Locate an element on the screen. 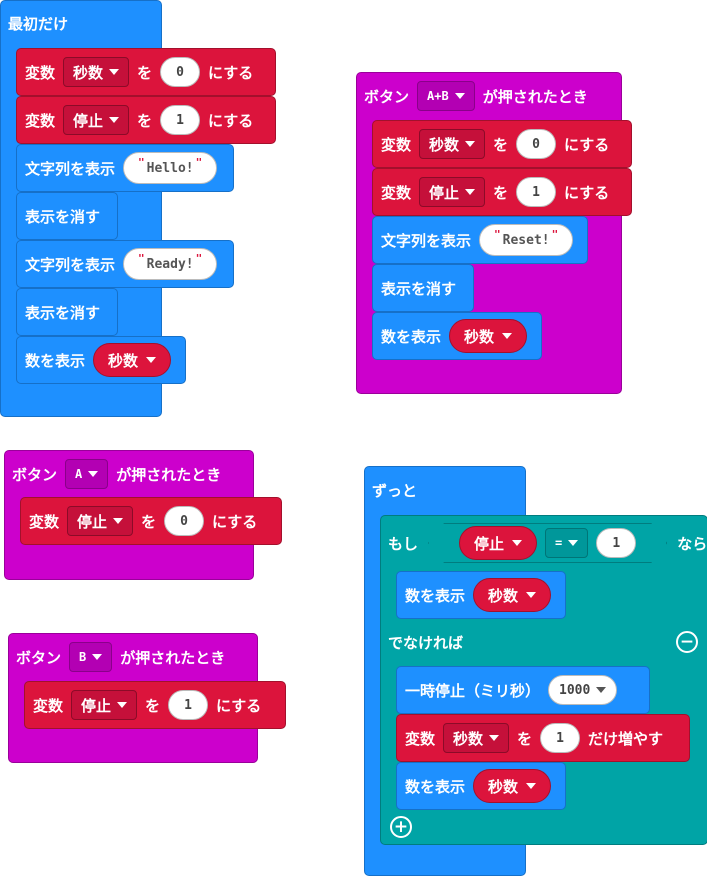  compare-block: 停止 = 1 is located at coordinates (547, 543).